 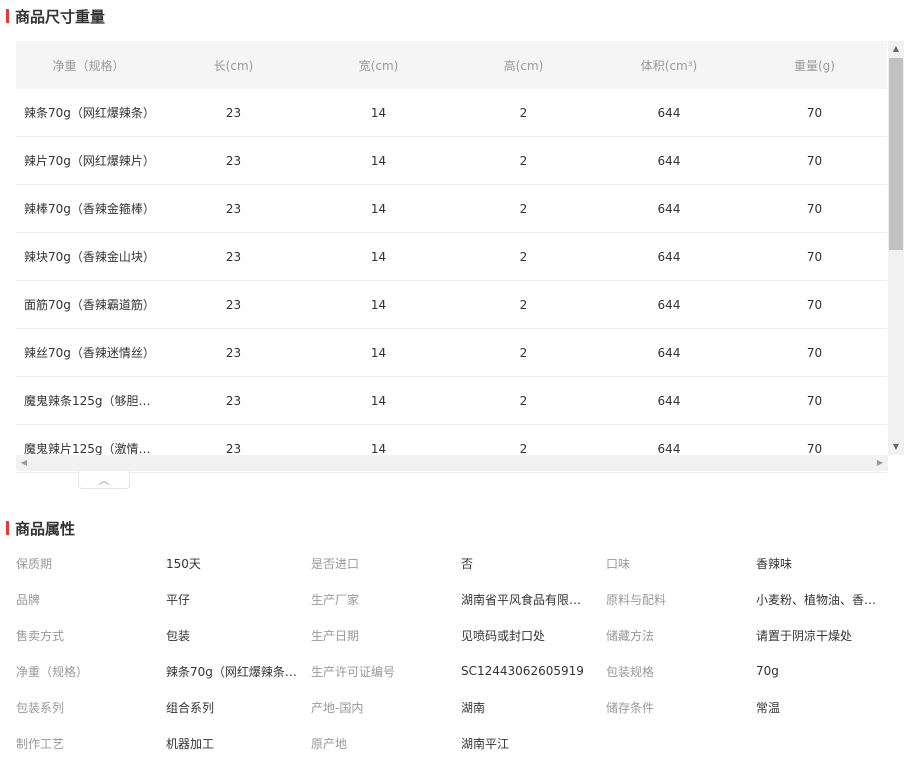 What do you see at coordinates (451, 161) in the screenshot?
I see `table-row: 辣片70g（网红爆辣片） 23 14 2 644 70` at bounding box center [451, 161].